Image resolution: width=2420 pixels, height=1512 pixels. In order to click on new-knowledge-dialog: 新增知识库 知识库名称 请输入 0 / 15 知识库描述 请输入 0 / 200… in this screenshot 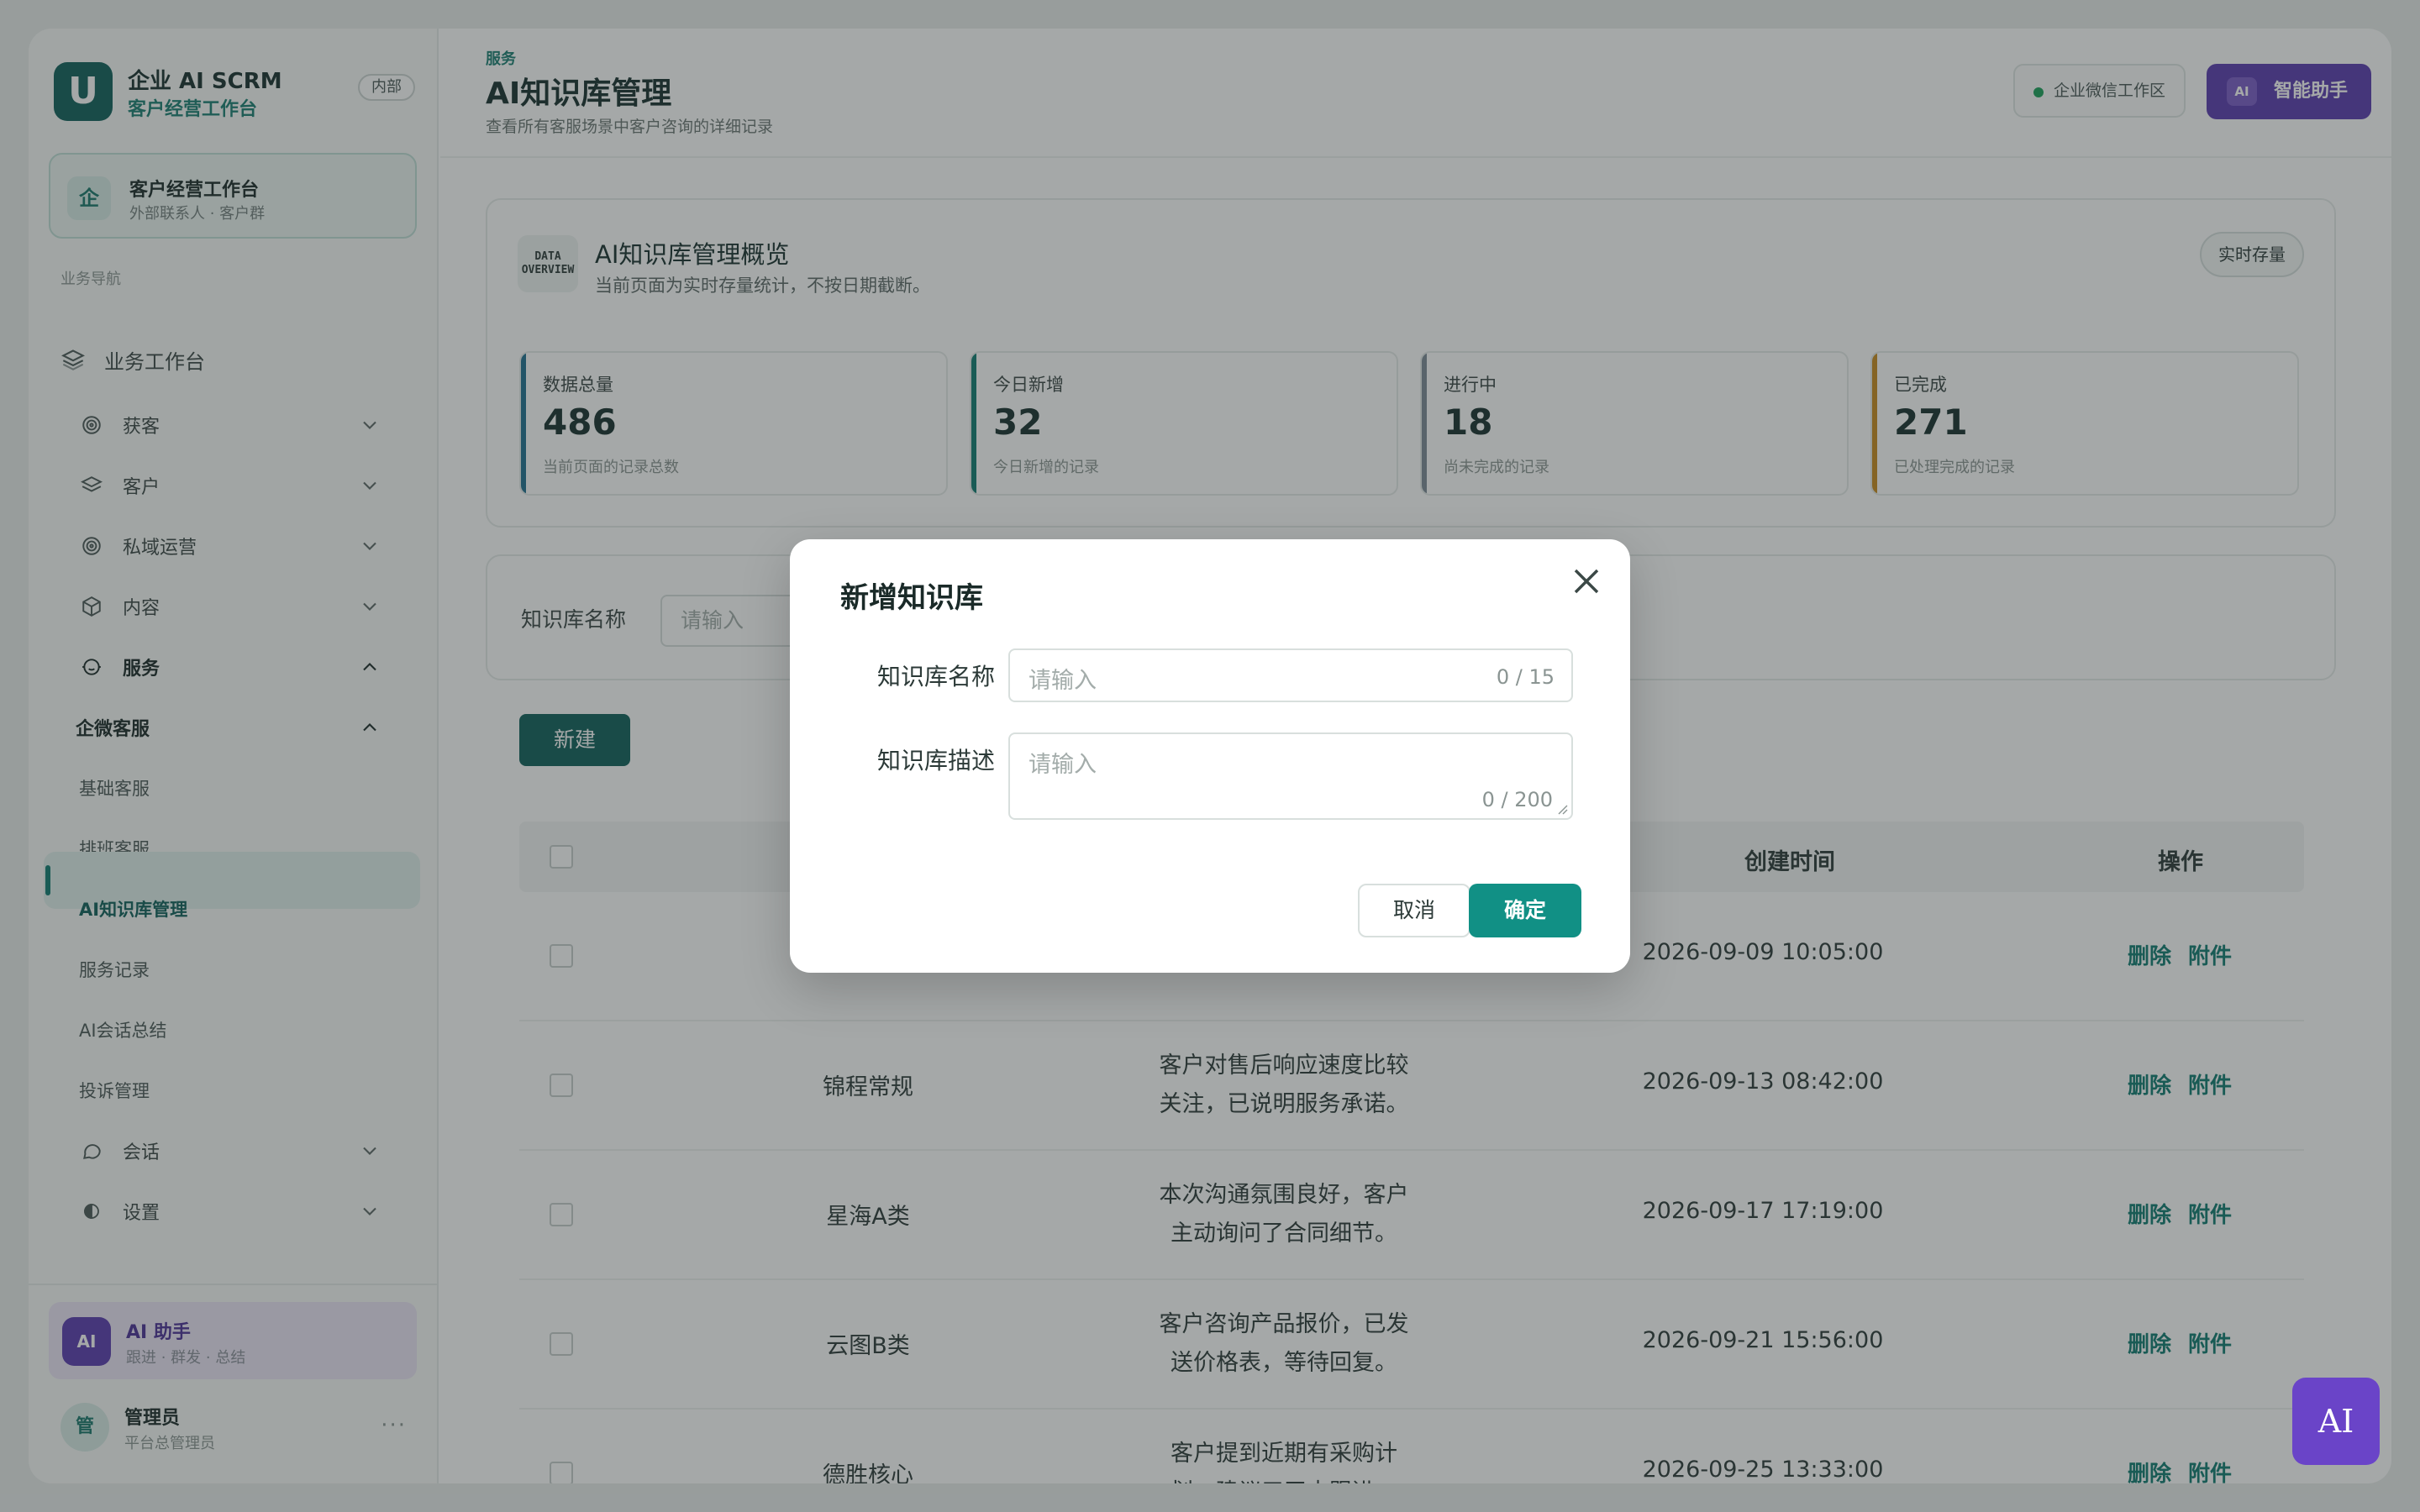, I will do `click(1210, 756)`.